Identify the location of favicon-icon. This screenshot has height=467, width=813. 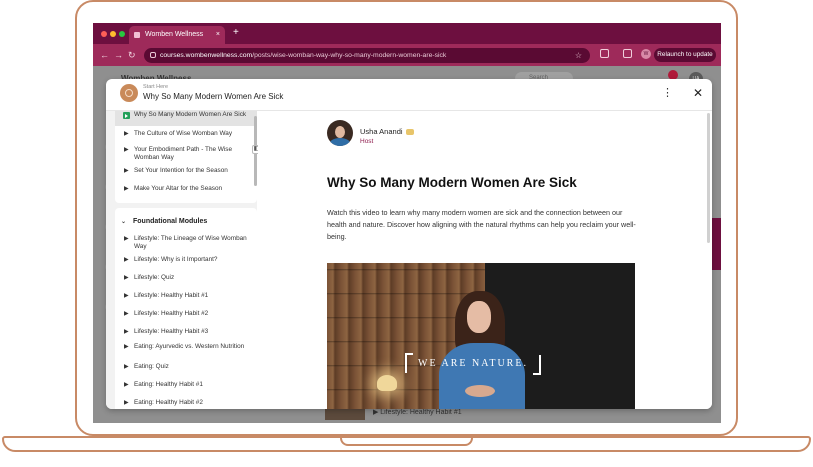
(137, 35).